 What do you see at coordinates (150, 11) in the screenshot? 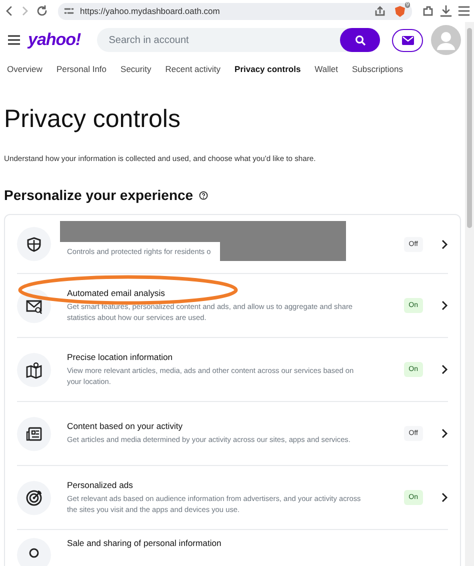
I see `url-text: https://yahoo.mydashboard.oath.com` at bounding box center [150, 11].